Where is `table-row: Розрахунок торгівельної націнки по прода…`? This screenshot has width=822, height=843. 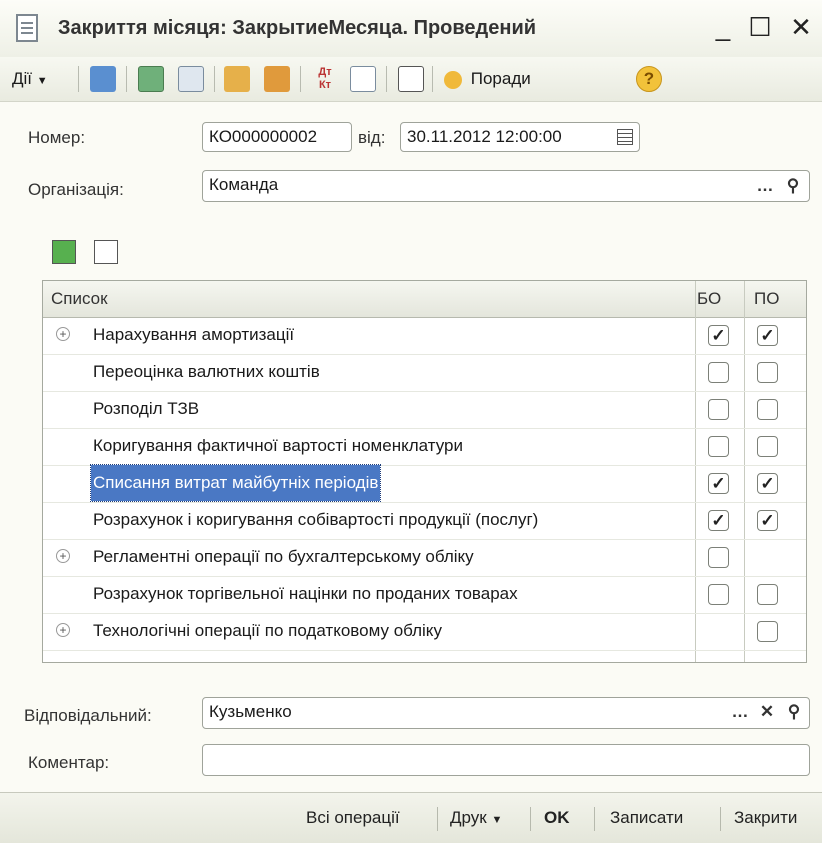 table-row: Розрахунок торгівельної націнки по прода… is located at coordinates (424, 595).